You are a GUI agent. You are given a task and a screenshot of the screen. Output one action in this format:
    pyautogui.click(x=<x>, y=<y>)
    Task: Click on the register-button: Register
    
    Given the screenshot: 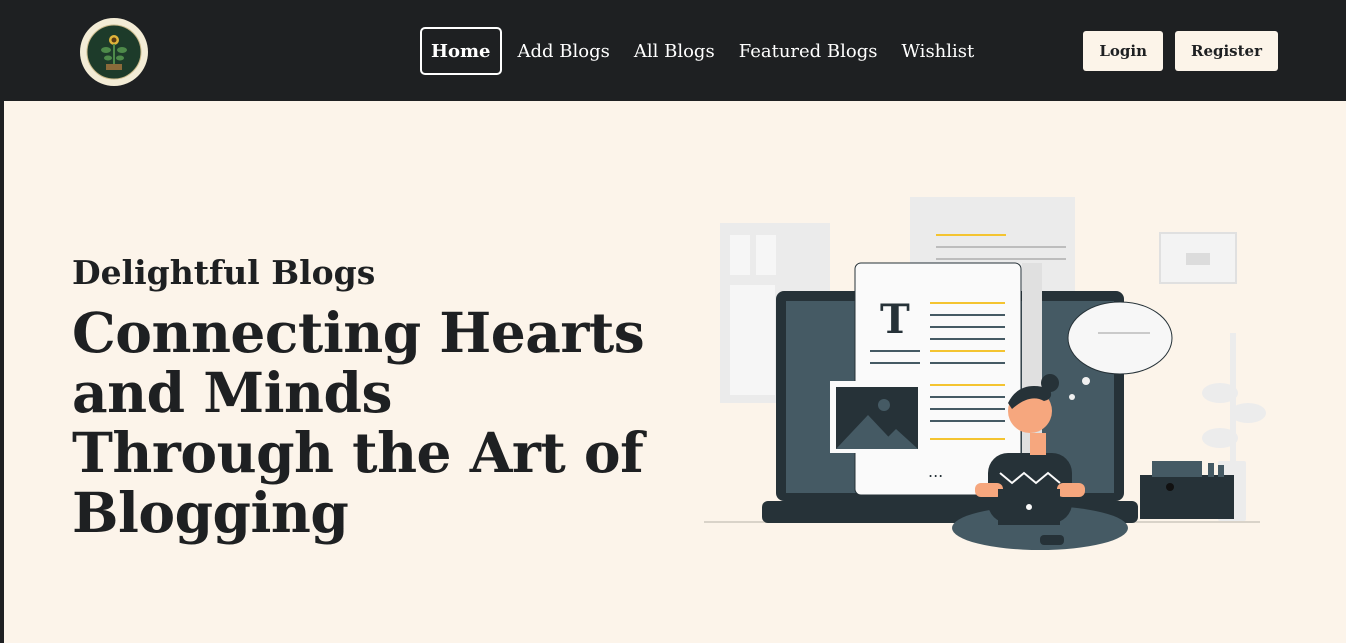 What is the action you would take?
    pyautogui.click(x=1226, y=51)
    